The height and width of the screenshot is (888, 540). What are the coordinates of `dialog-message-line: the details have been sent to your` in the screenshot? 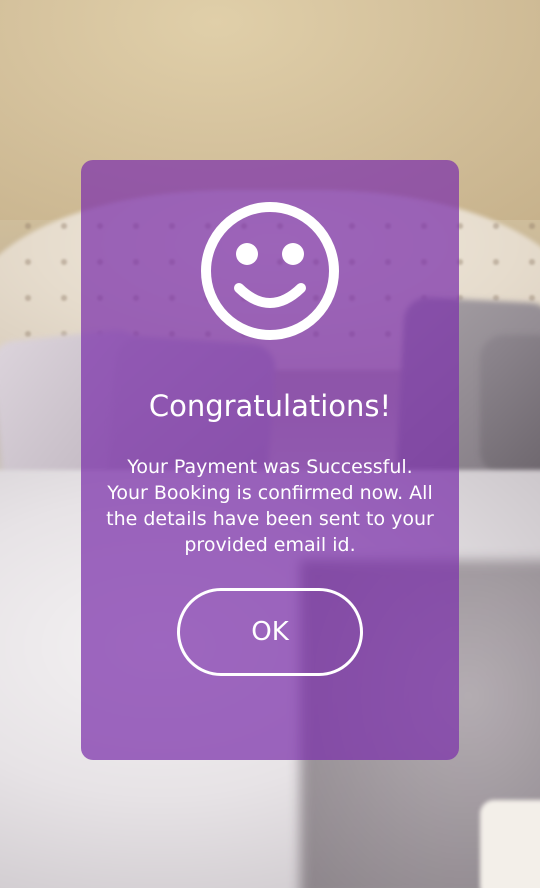 It's located at (270, 519).